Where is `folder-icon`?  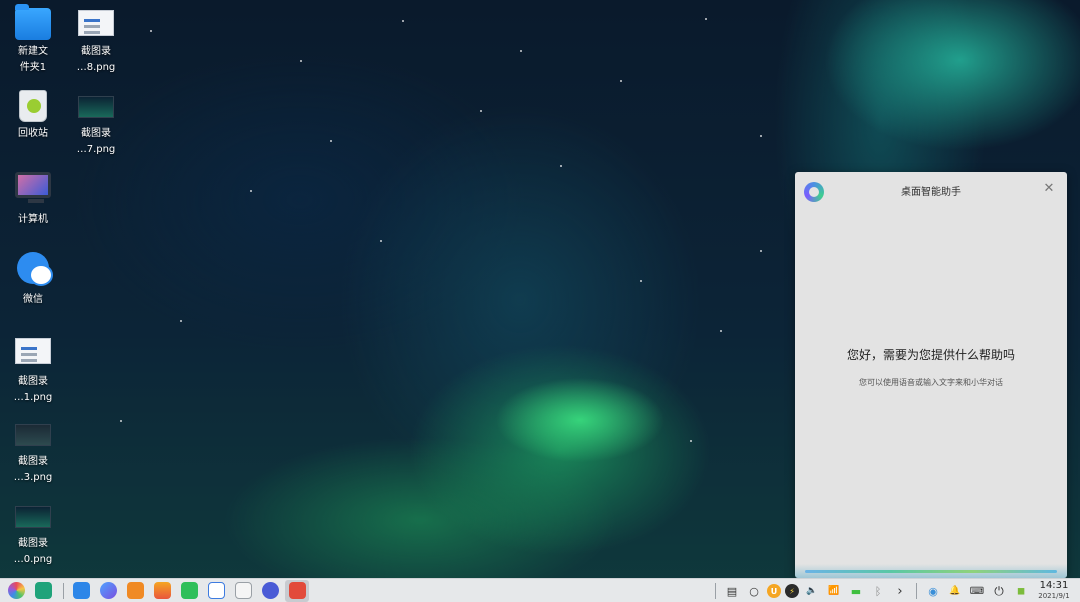
folder-icon is located at coordinates (33, 22).